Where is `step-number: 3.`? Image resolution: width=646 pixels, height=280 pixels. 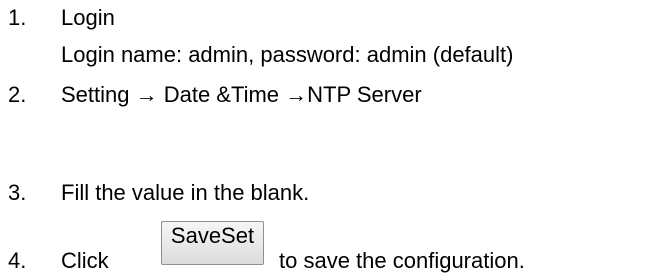
step-number: 3. is located at coordinates (17, 192).